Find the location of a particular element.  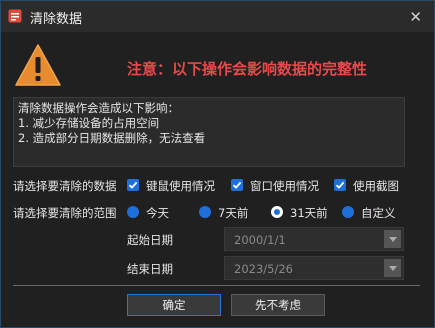

window-title: 清除数据 is located at coordinates (56, 19).